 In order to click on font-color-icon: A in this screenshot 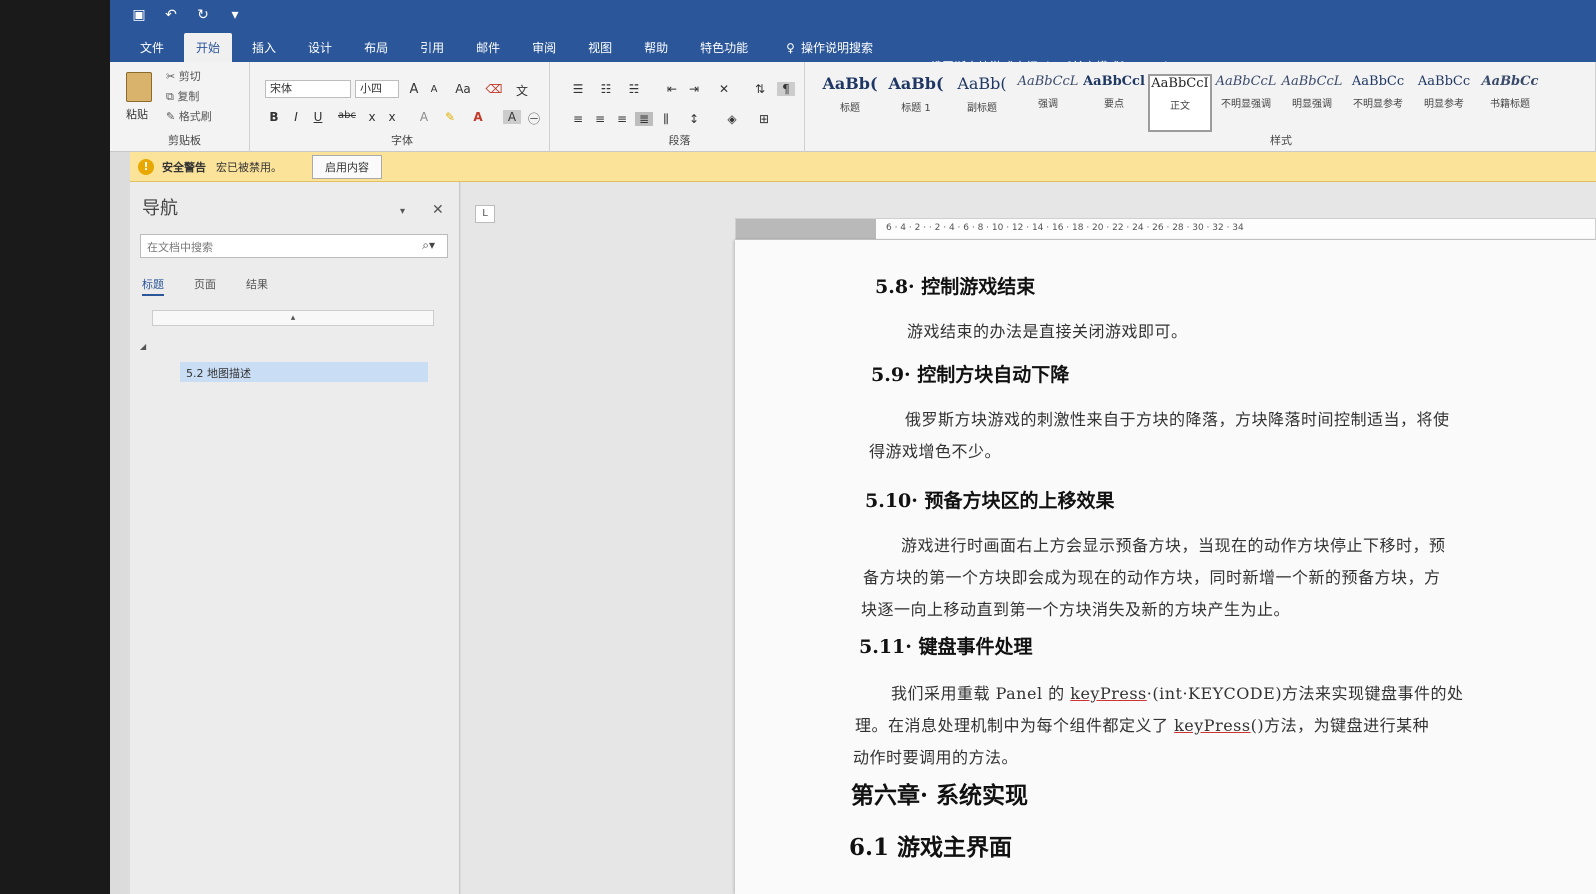, I will do `click(478, 117)`.